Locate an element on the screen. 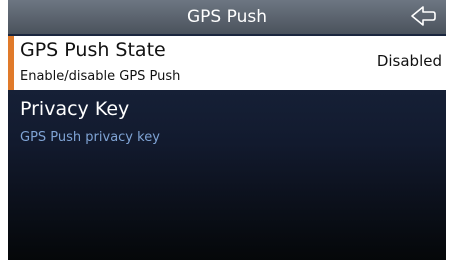 The width and height of the screenshot is (451, 268). menu-item-subtitle: GPS Push privacy key is located at coordinates (90, 137).